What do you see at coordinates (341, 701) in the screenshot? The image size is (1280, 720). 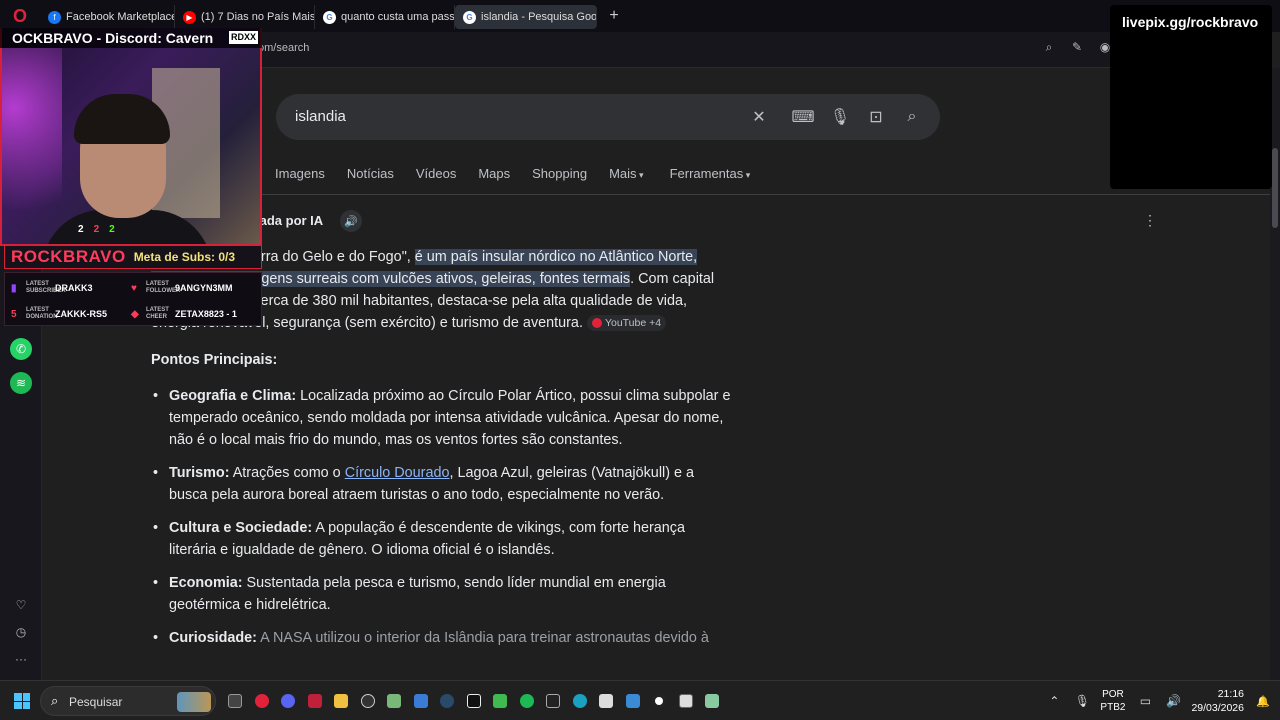 I see `file-explorer-icon` at bounding box center [341, 701].